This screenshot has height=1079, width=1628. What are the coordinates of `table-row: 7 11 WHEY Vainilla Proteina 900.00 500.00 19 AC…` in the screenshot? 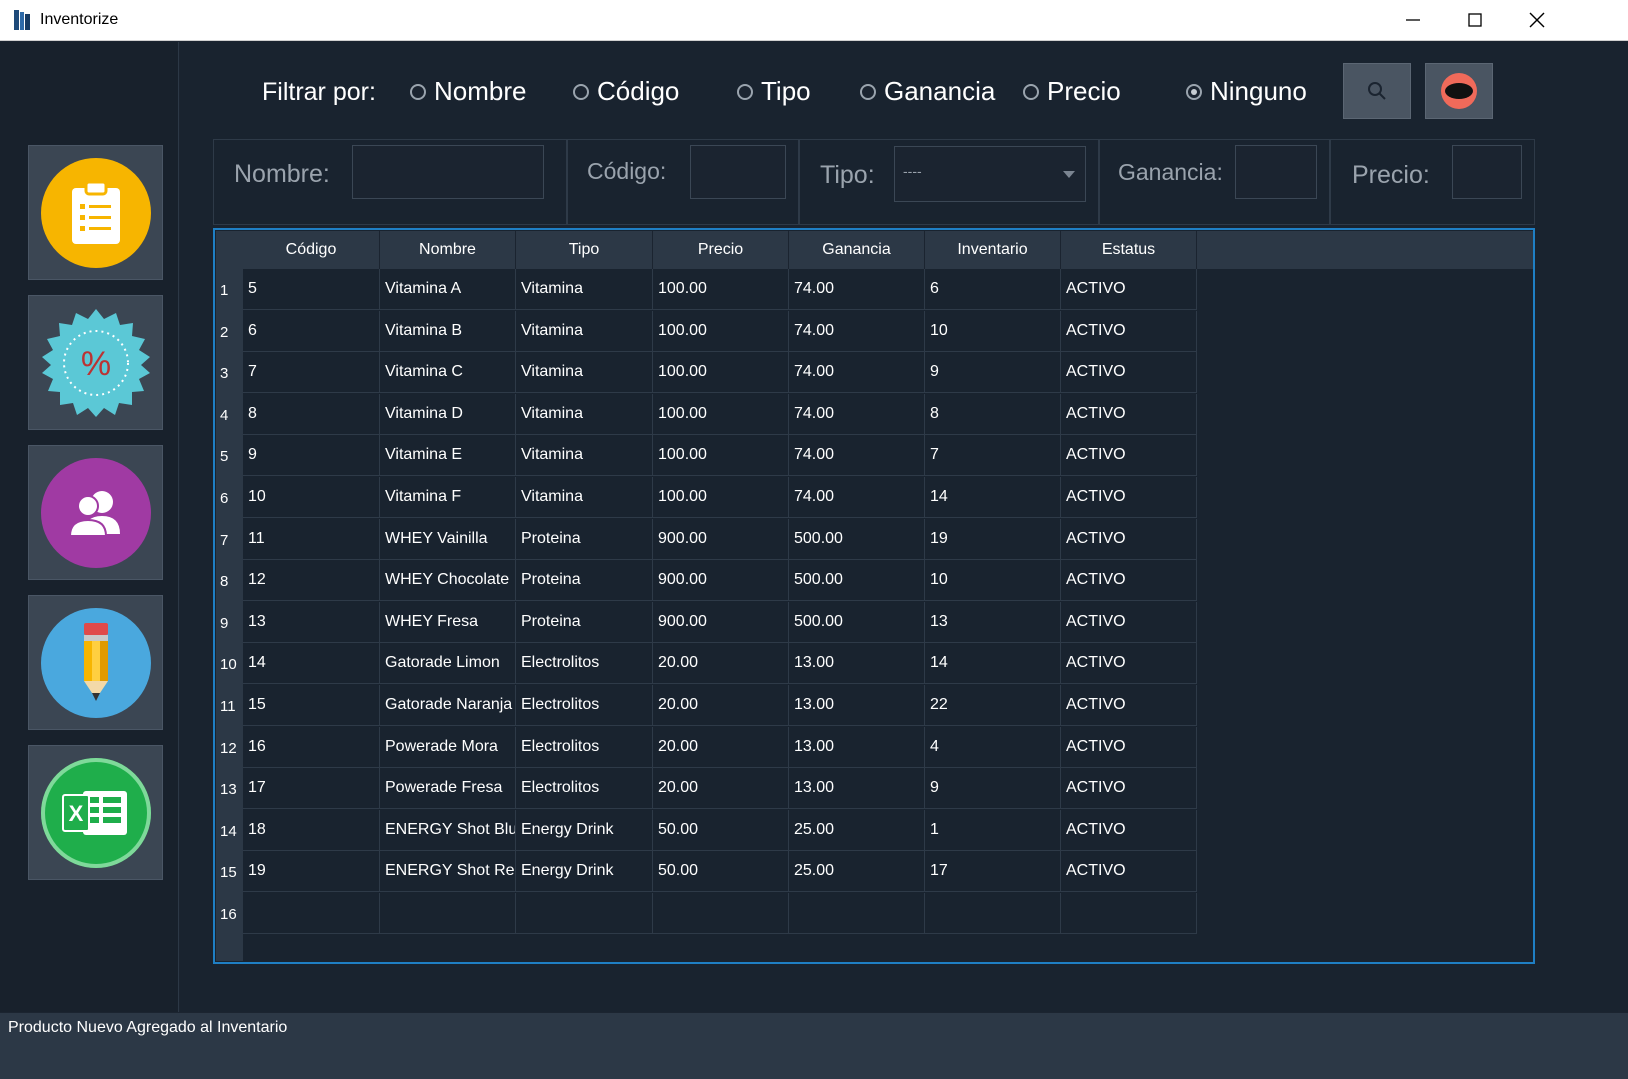 It's located at (706, 539).